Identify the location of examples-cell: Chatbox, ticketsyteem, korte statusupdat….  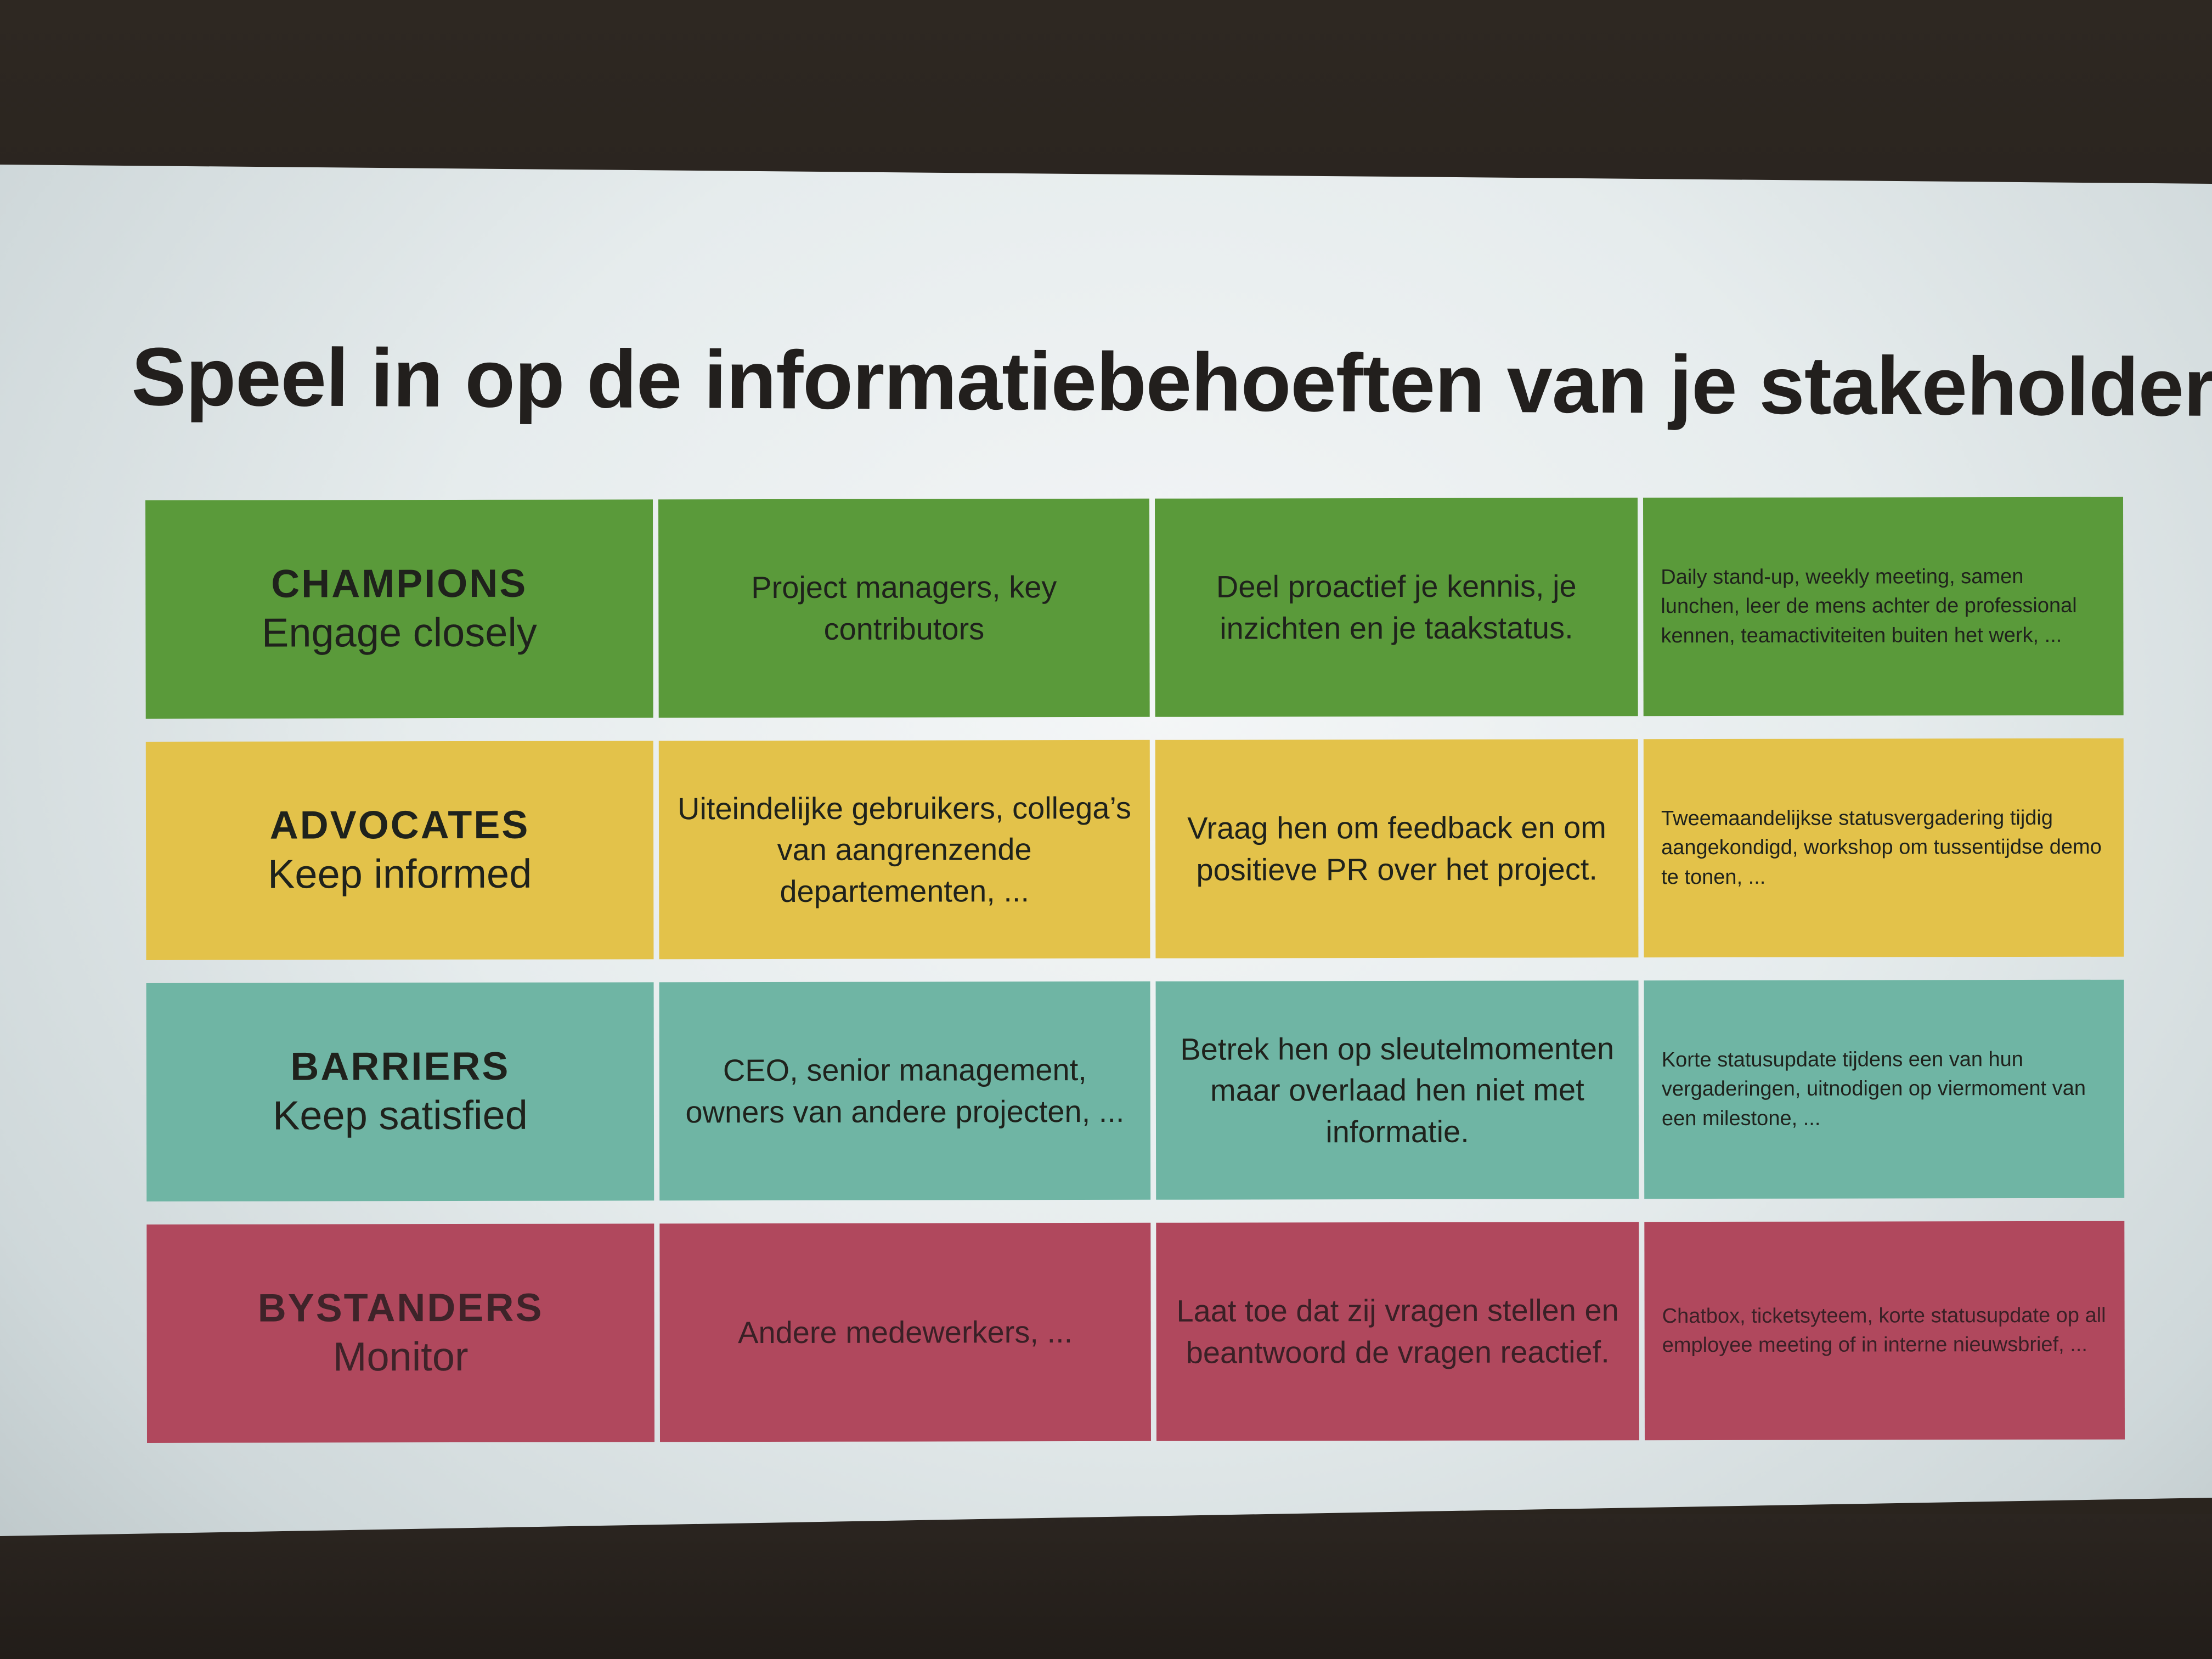
(1885, 1331).